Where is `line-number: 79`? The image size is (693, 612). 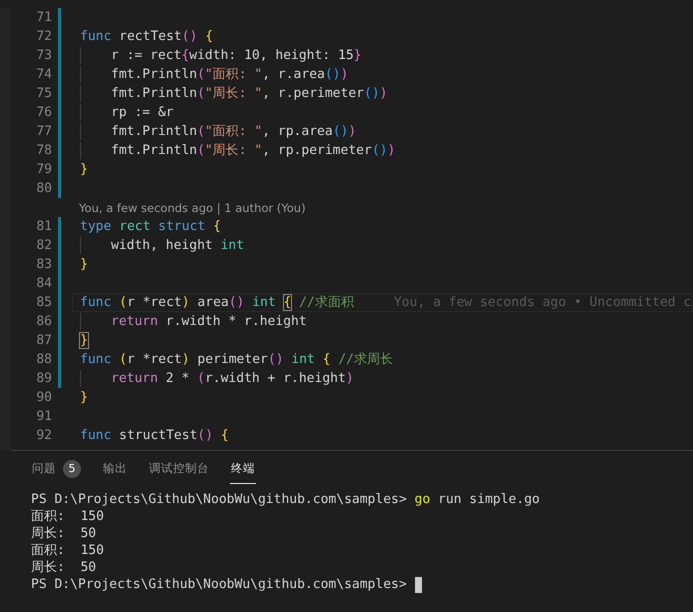 line-number: 79 is located at coordinates (43, 169).